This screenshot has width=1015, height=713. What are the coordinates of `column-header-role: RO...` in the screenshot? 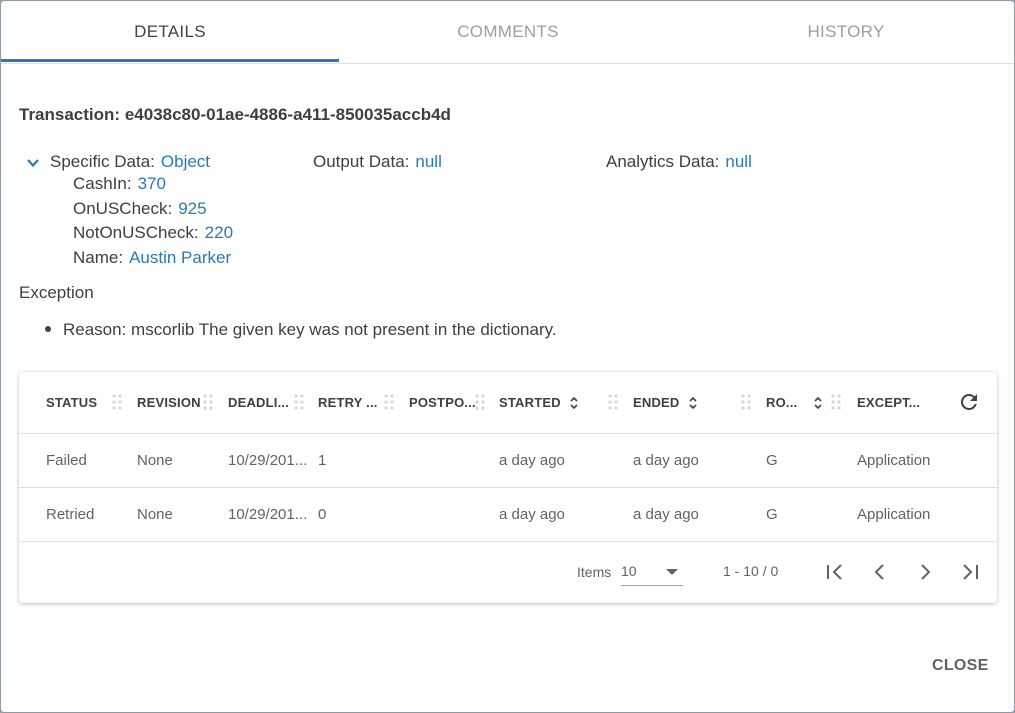 It's located at (794, 402).